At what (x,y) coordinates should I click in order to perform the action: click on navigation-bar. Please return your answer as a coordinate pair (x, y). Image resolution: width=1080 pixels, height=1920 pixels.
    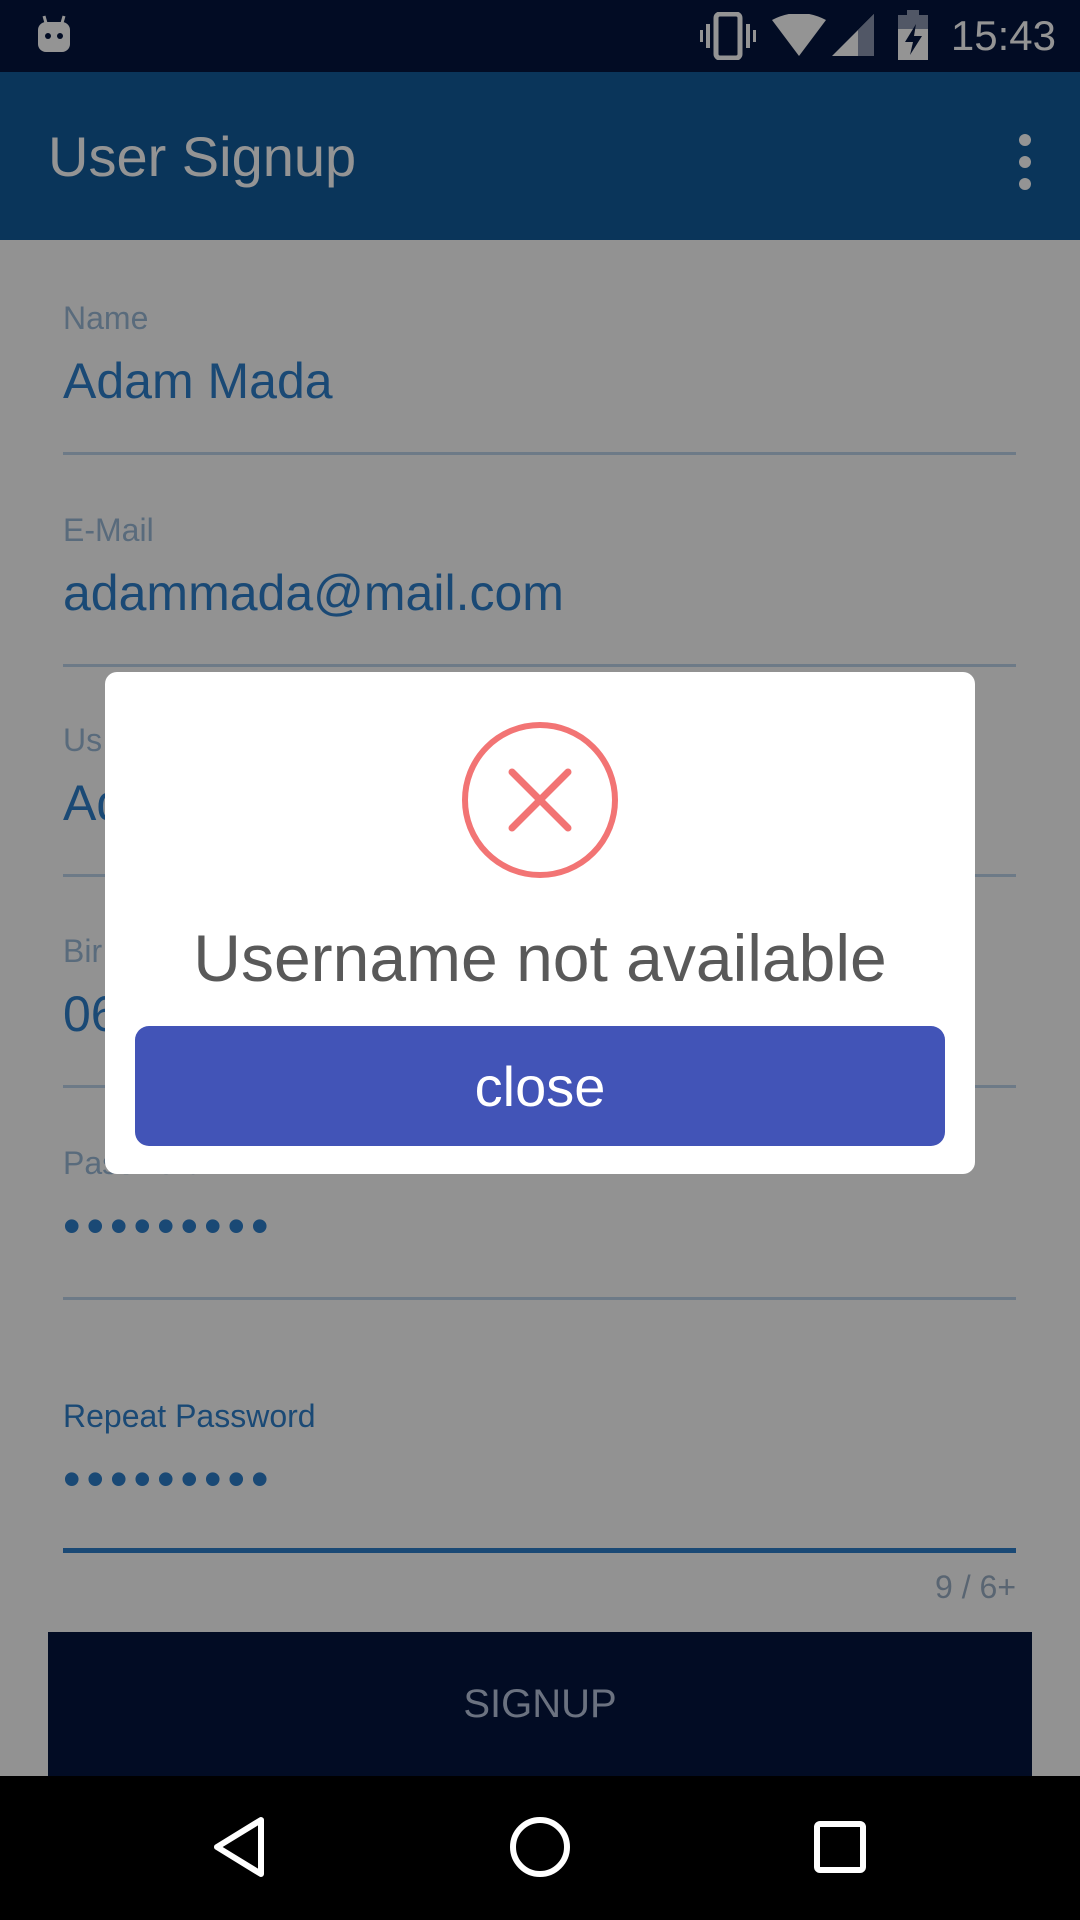
    Looking at the image, I should click on (540, 1848).